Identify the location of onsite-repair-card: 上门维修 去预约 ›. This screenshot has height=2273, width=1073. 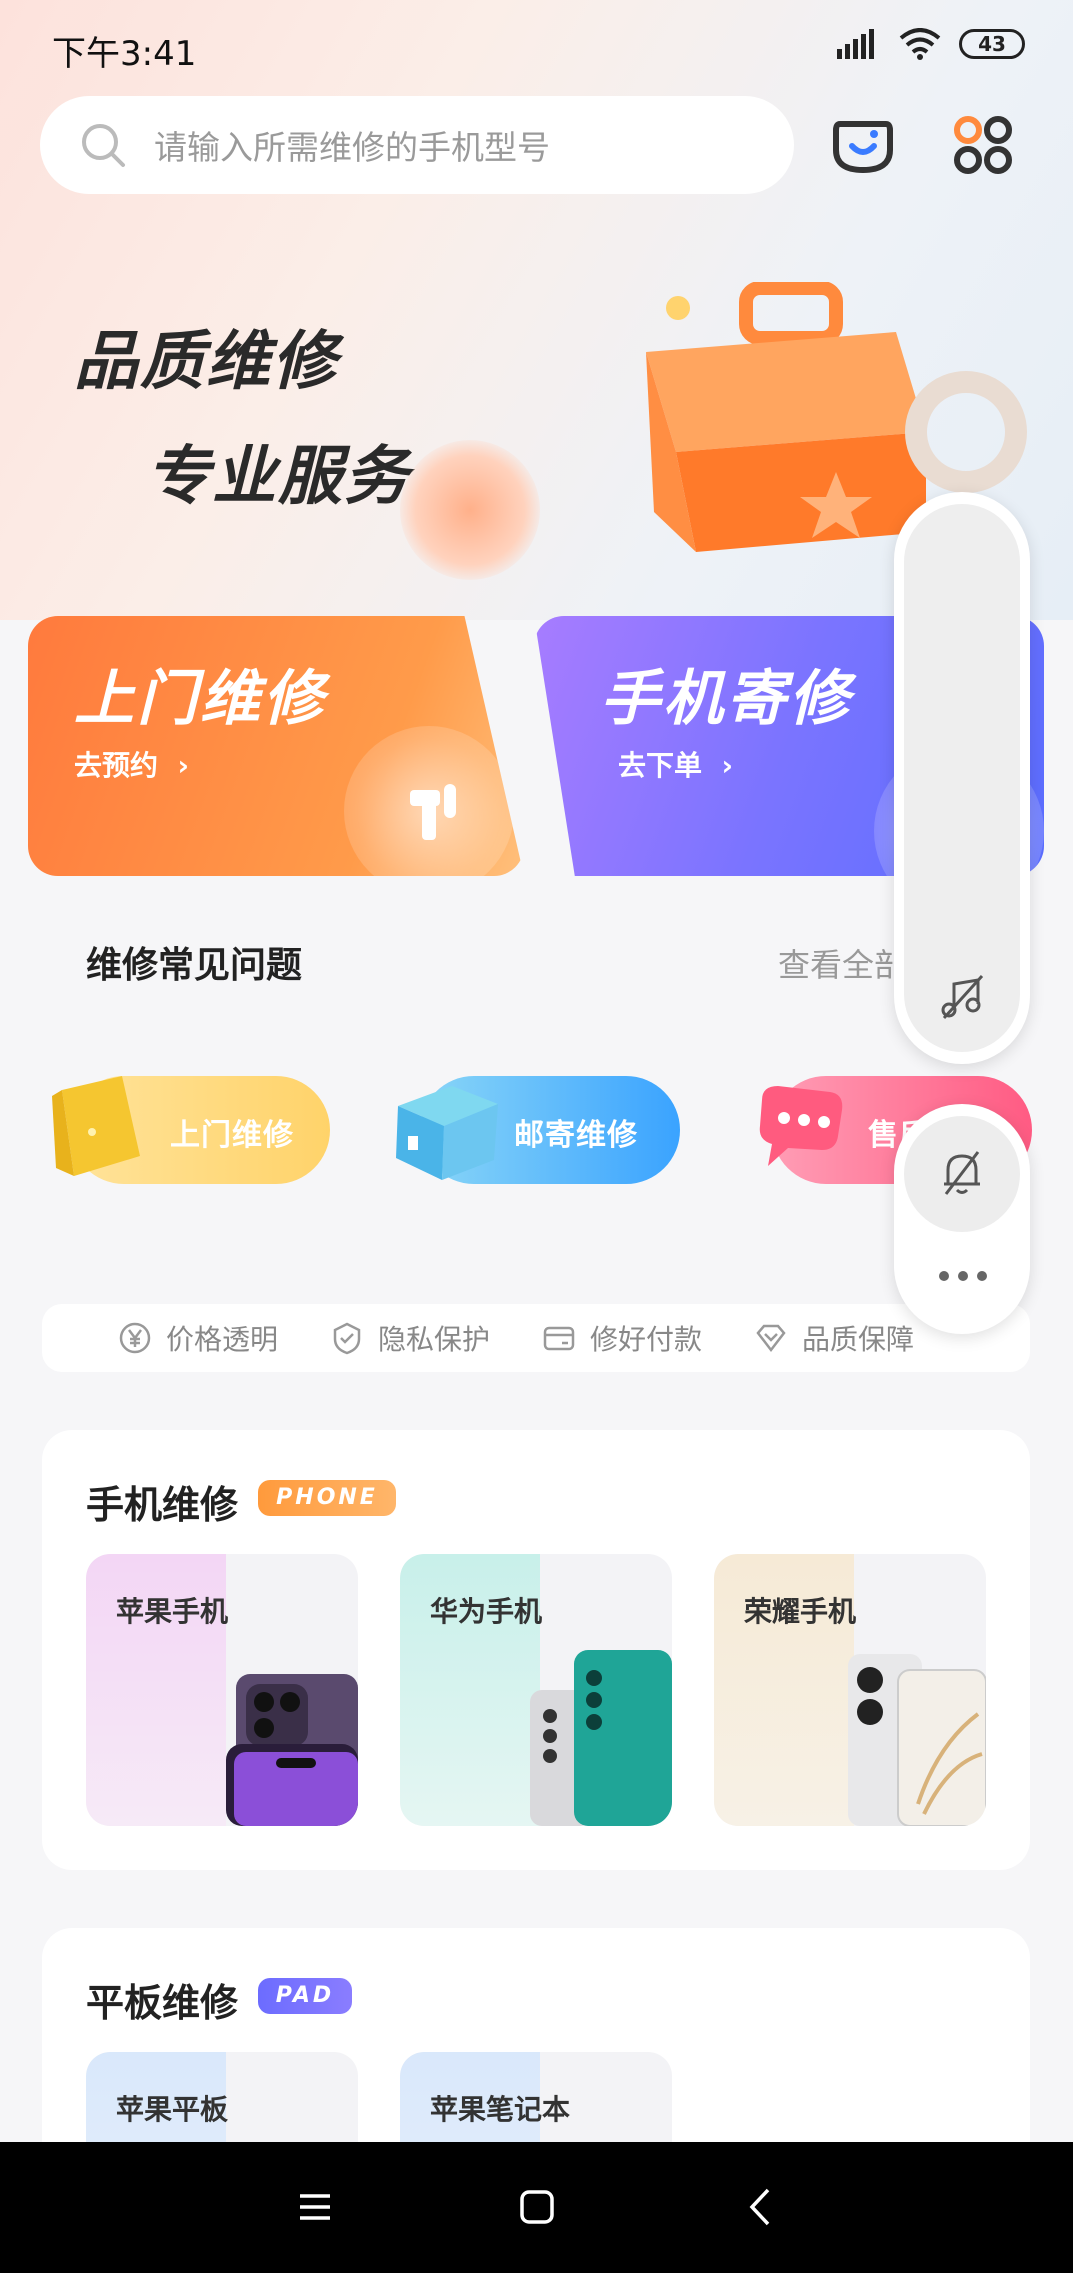
(276, 746).